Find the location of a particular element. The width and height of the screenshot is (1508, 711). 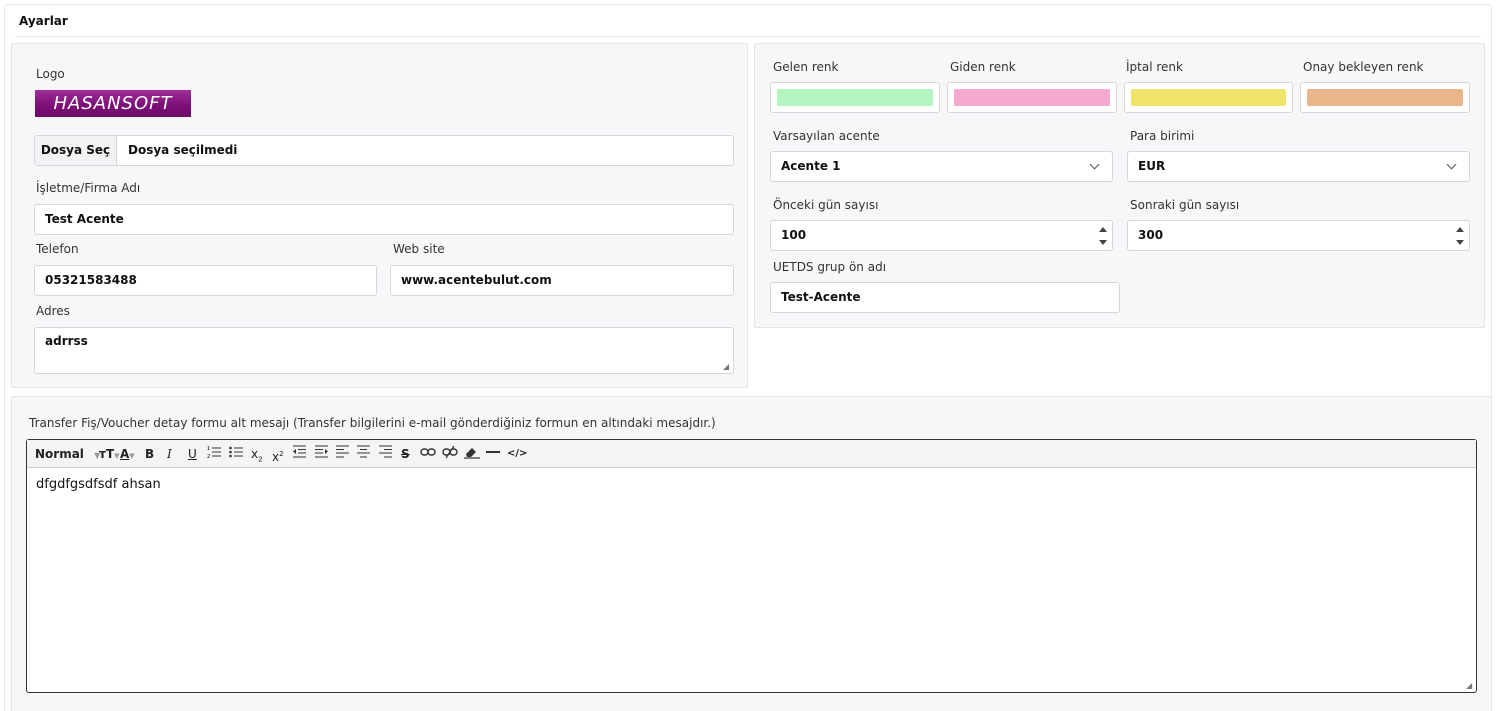

horizontal-rule-icon is located at coordinates (493, 454).